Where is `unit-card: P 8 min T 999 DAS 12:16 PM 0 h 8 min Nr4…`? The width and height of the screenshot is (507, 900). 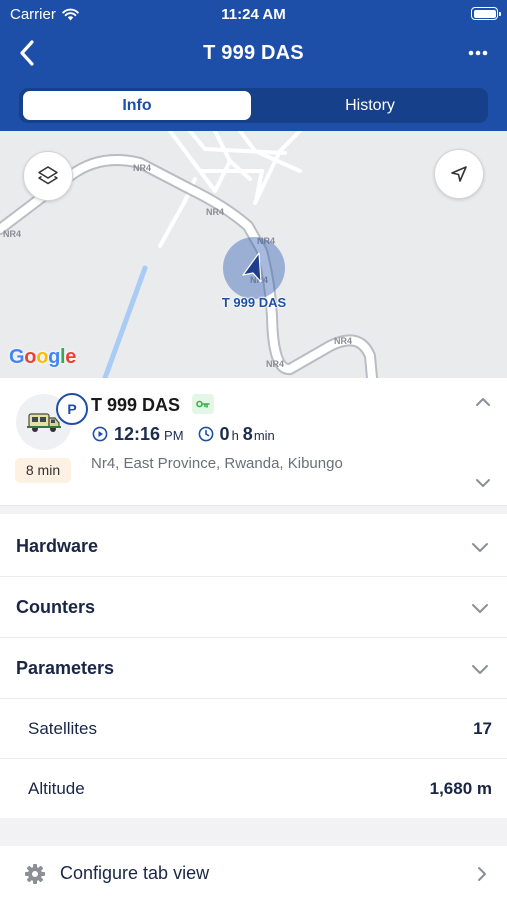 unit-card: P 8 min T 999 DAS 12:16 PM 0 h 8 min Nr4… is located at coordinates (253, 442).